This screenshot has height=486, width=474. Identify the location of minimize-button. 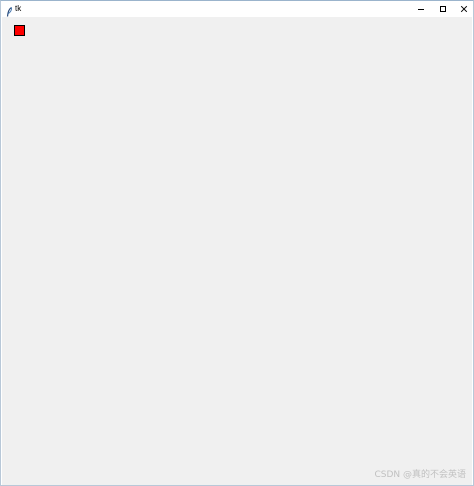
(421, 8).